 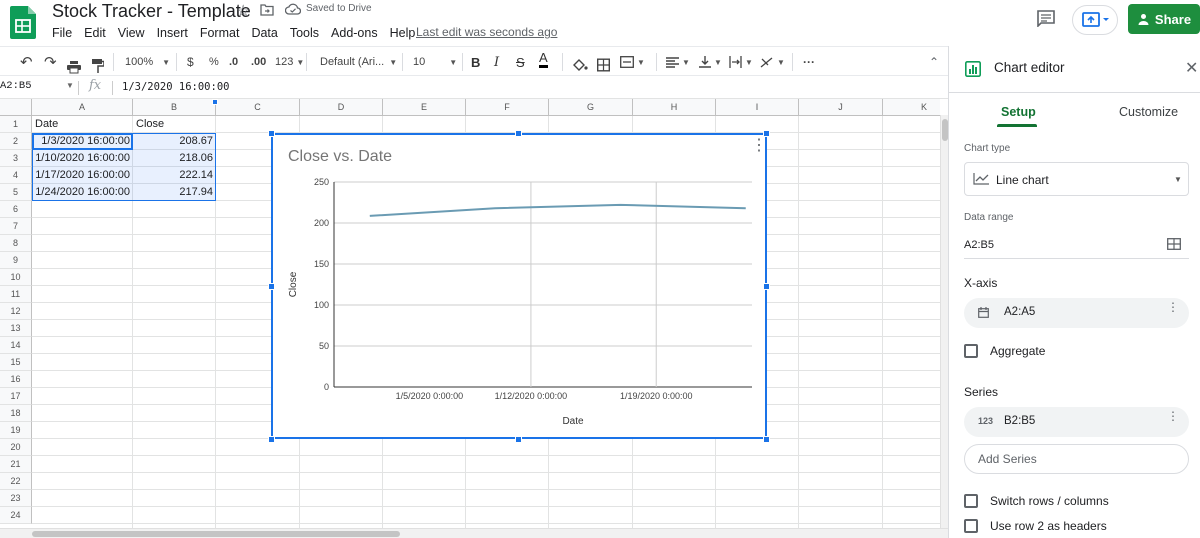 I want to click on aggregate-checkbox, so click(x=971, y=351).